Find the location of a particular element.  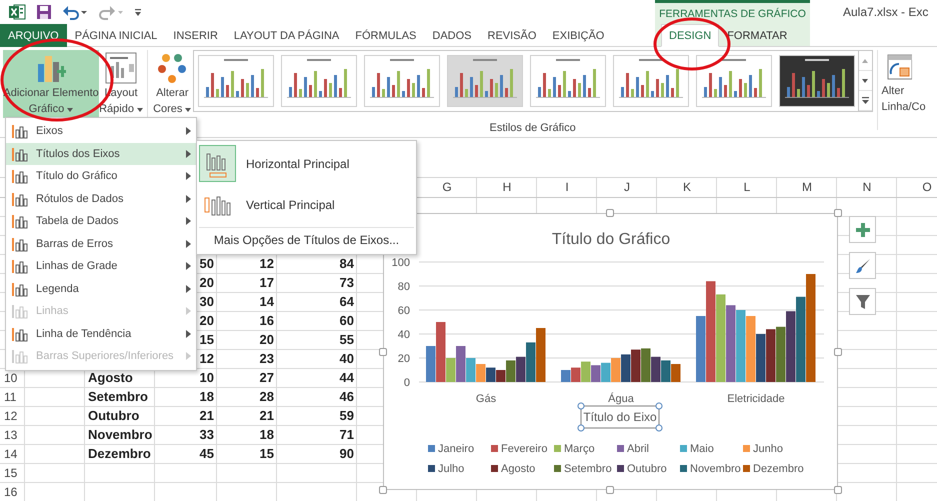

legend-entry: Agosto is located at coordinates (513, 469).